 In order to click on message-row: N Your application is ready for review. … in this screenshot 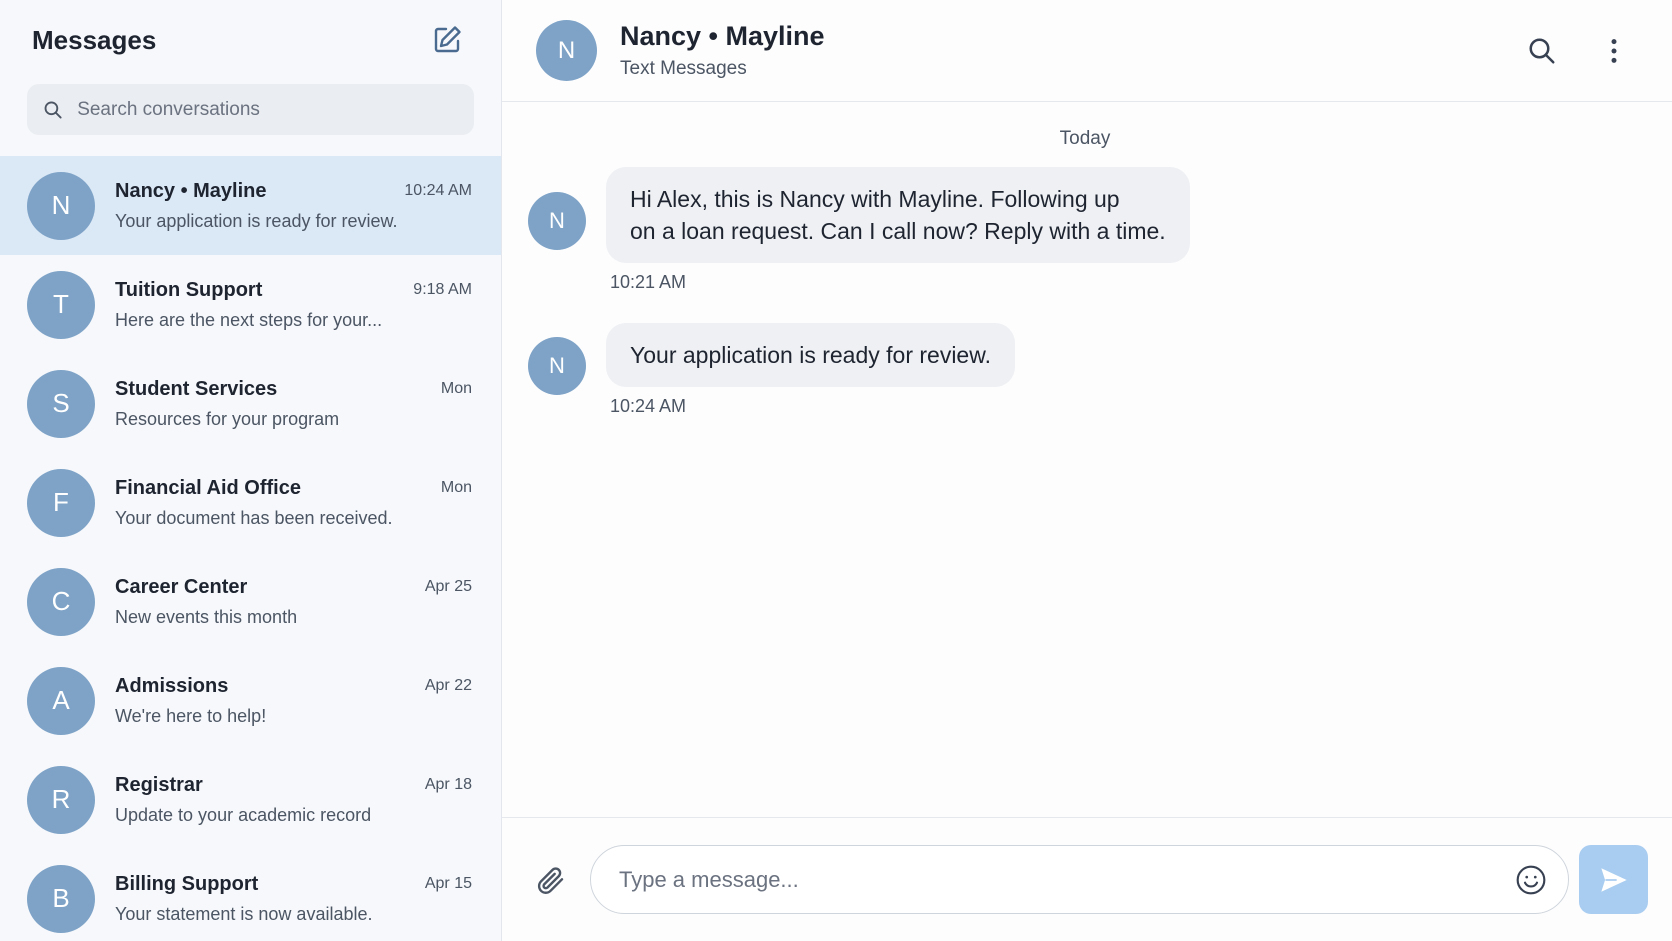, I will do `click(1085, 370)`.